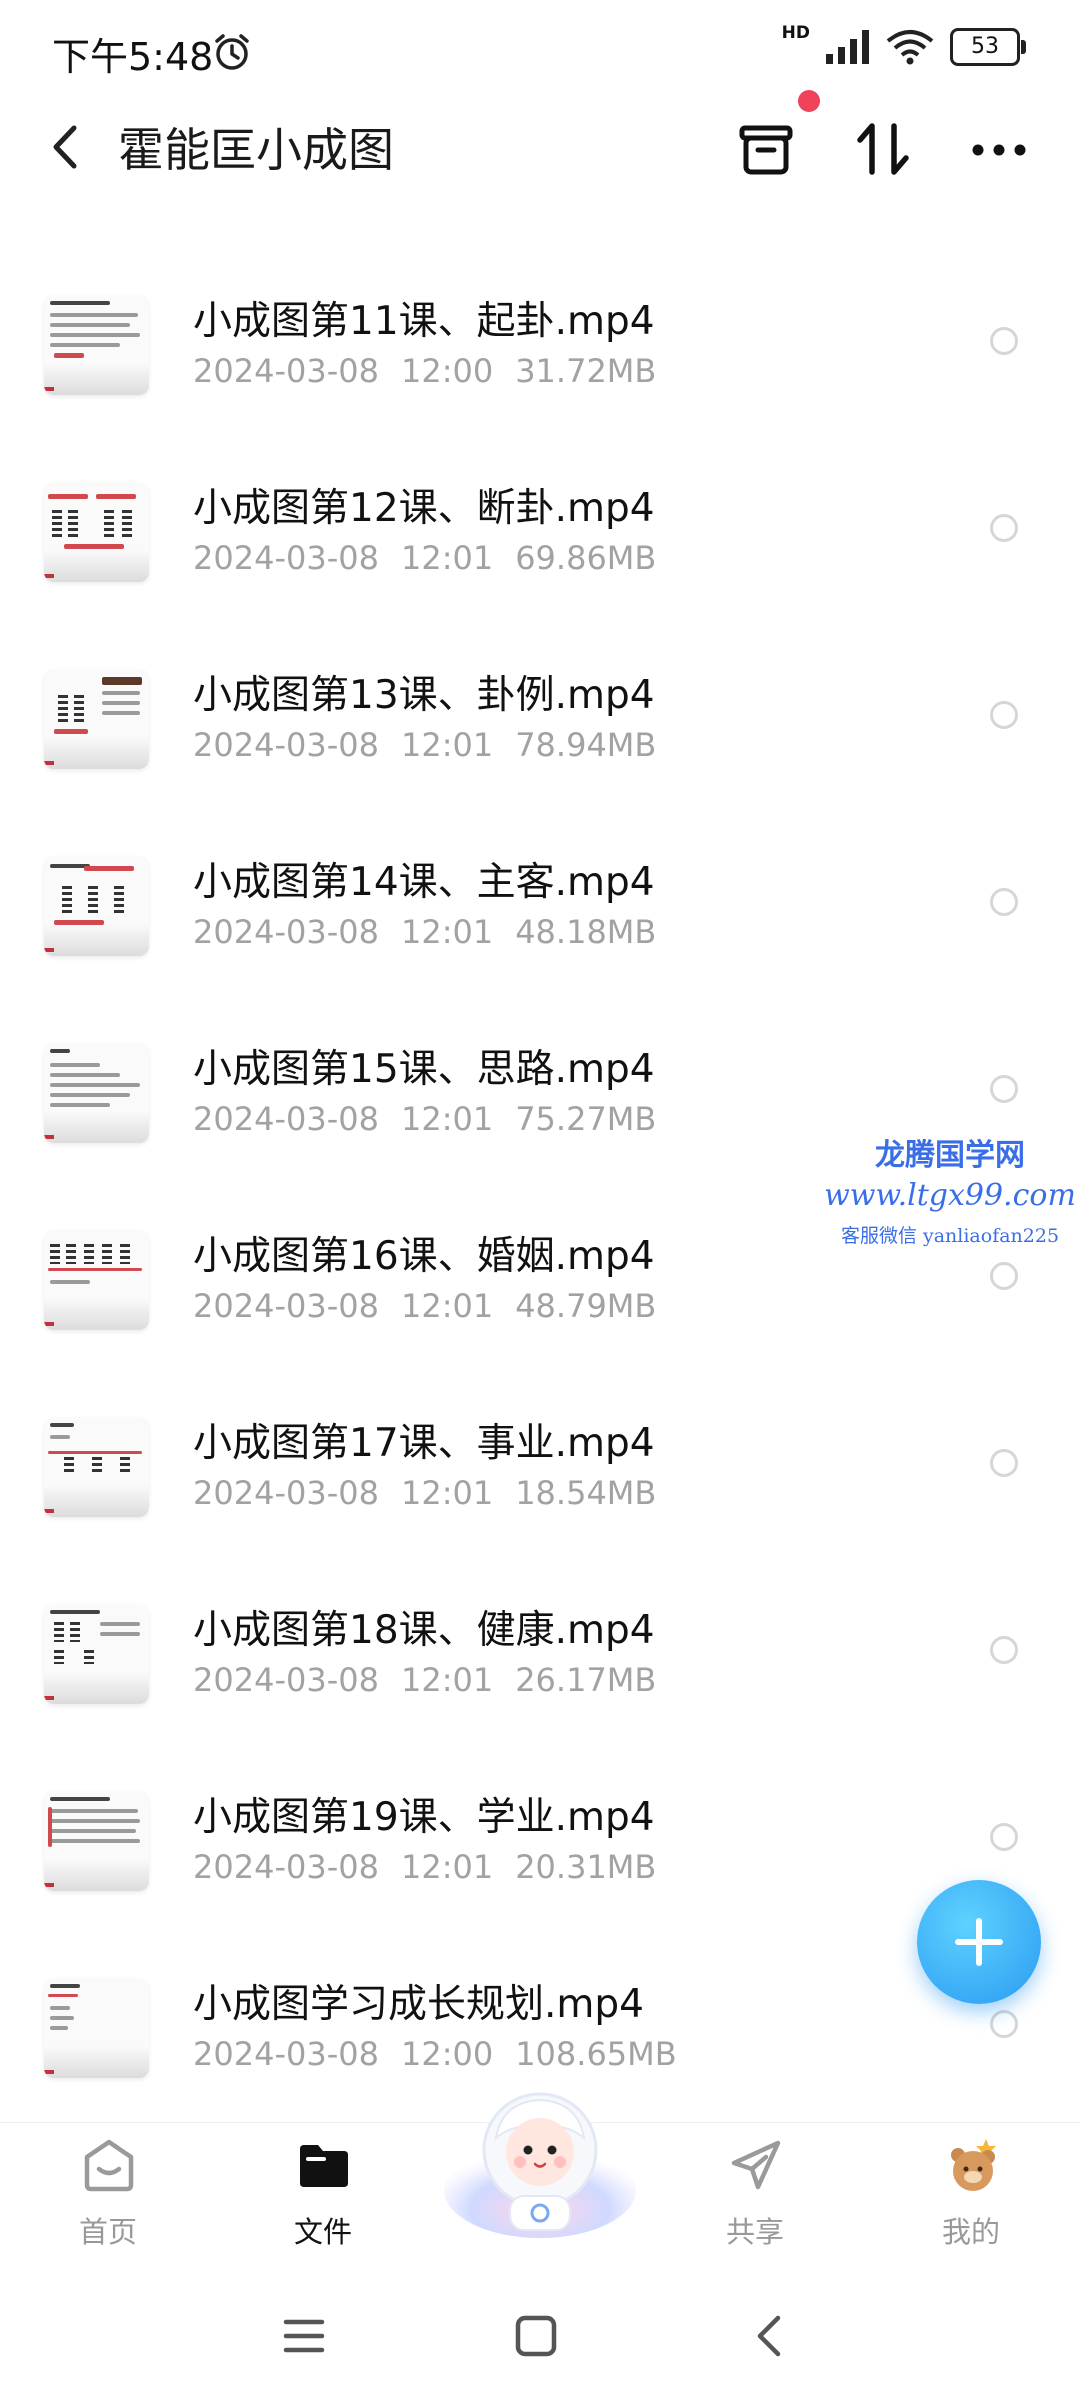 This screenshot has width=1080, height=2400. I want to click on wifi-icon, so click(910, 47).